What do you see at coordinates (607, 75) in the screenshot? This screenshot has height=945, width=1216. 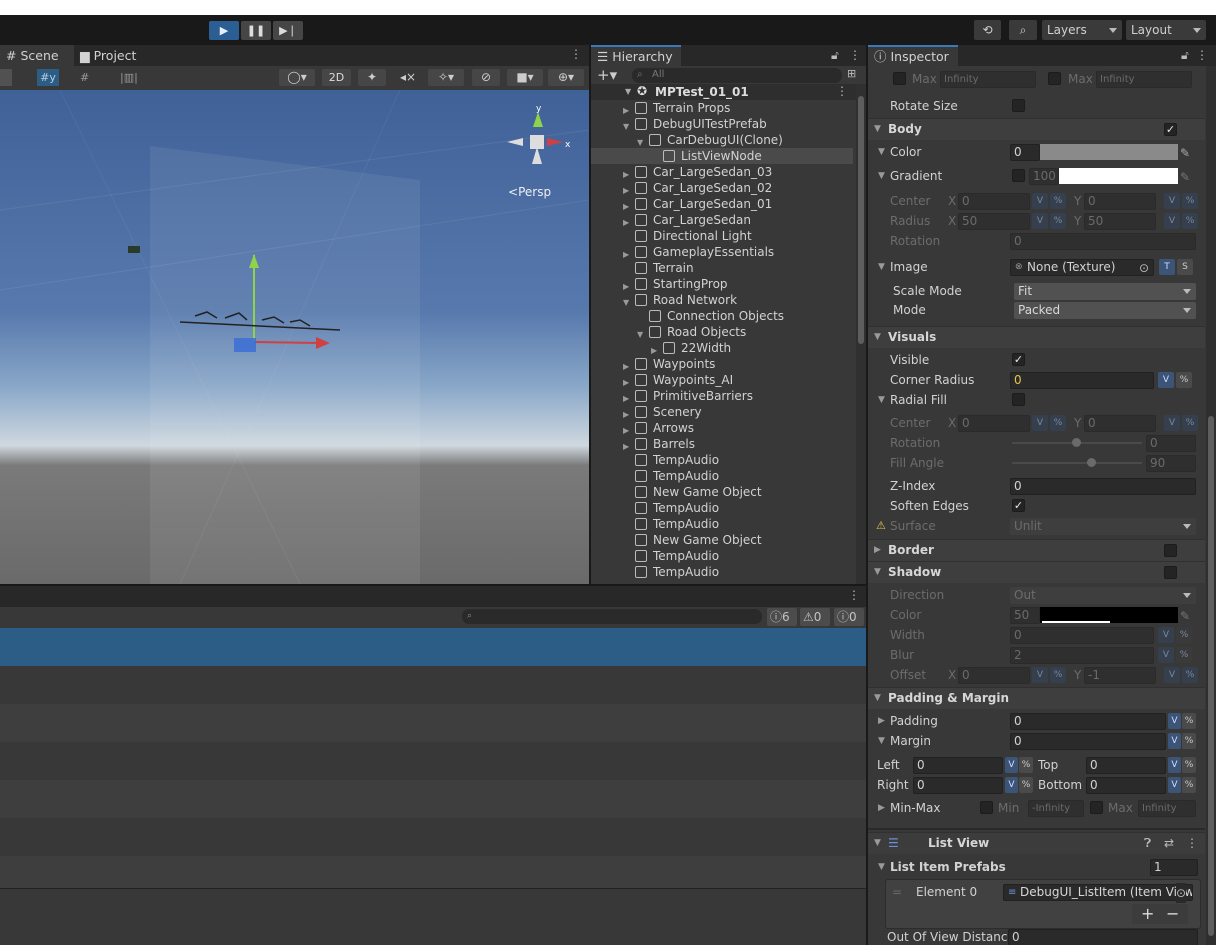 I see `create-icon: +▾` at bounding box center [607, 75].